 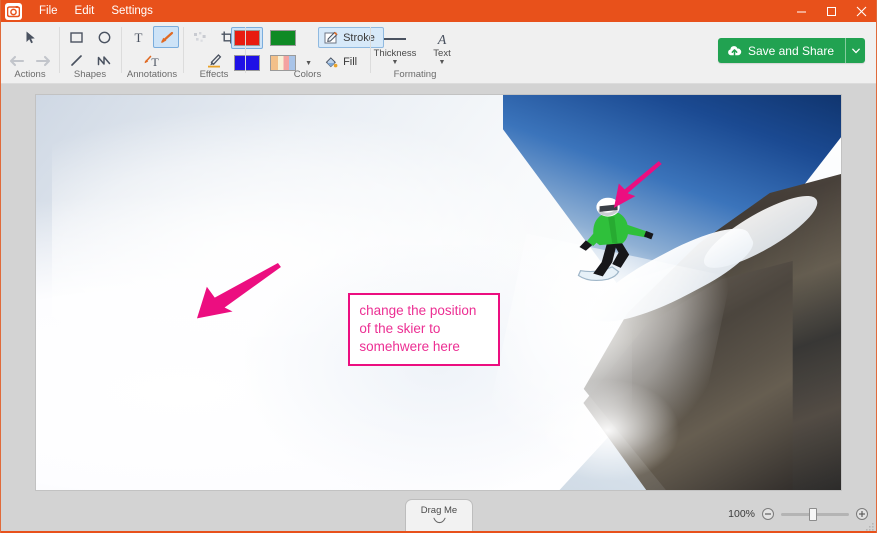 What do you see at coordinates (307, 74) in the screenshot?
I see `ribbon-group-label-colors: Colors` at bounding box center [307, 74].